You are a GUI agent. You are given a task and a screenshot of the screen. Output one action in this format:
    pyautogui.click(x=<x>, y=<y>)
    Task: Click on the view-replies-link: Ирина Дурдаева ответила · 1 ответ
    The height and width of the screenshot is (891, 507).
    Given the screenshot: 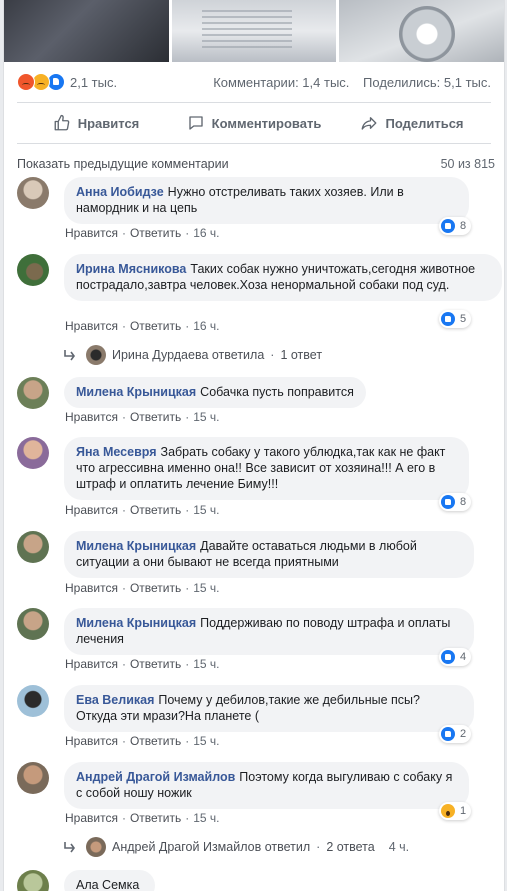 What is the action you would take?
    pyautogui.click(x=192, y=355)
    